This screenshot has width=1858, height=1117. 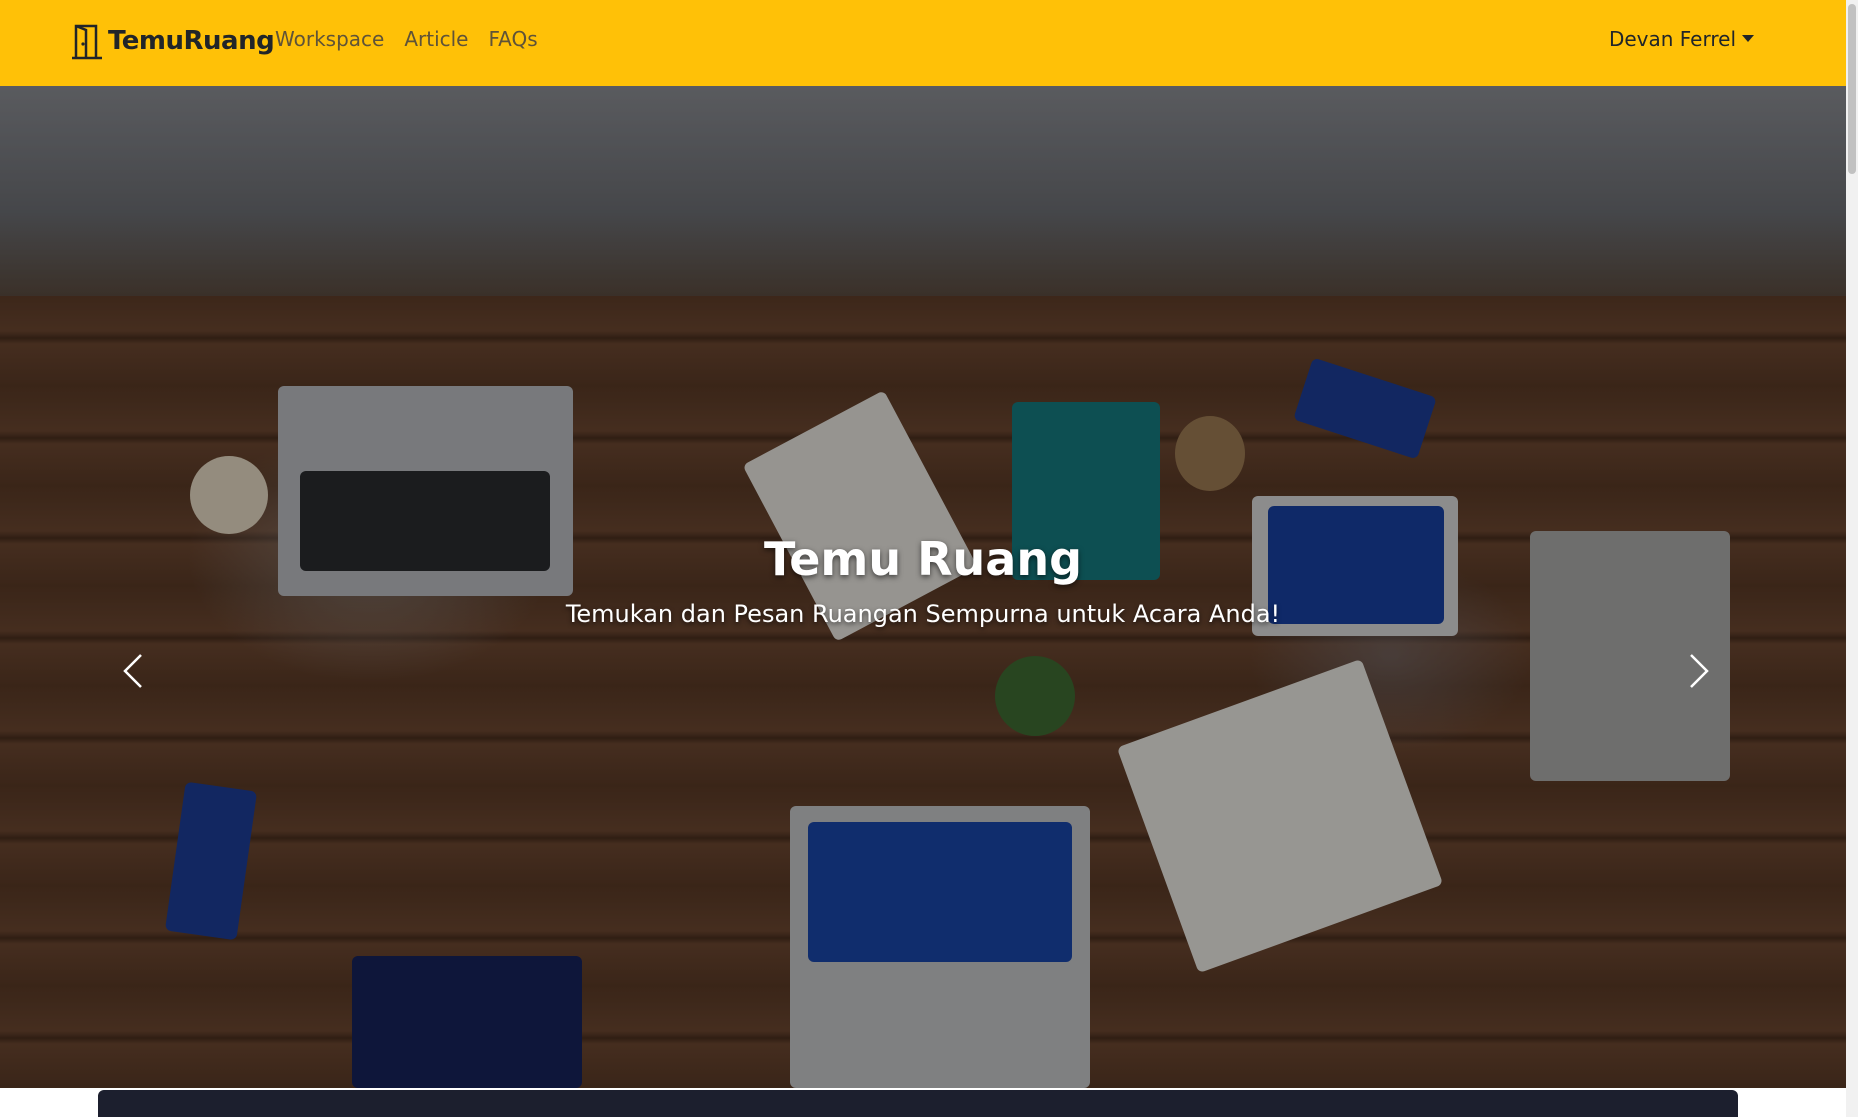 I want to click on user-dropdown-toggle: Devan Ferrel, so click(x=1681, y=39).